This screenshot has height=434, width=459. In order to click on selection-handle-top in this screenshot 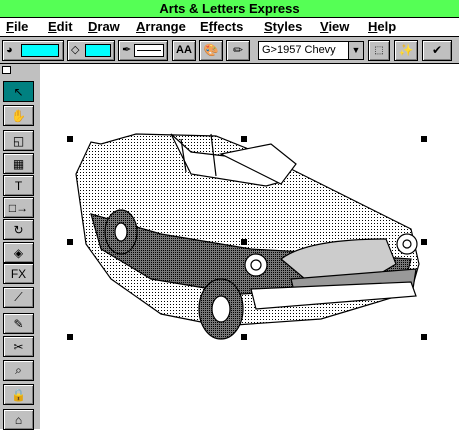, I will do `click(244, 139)`.